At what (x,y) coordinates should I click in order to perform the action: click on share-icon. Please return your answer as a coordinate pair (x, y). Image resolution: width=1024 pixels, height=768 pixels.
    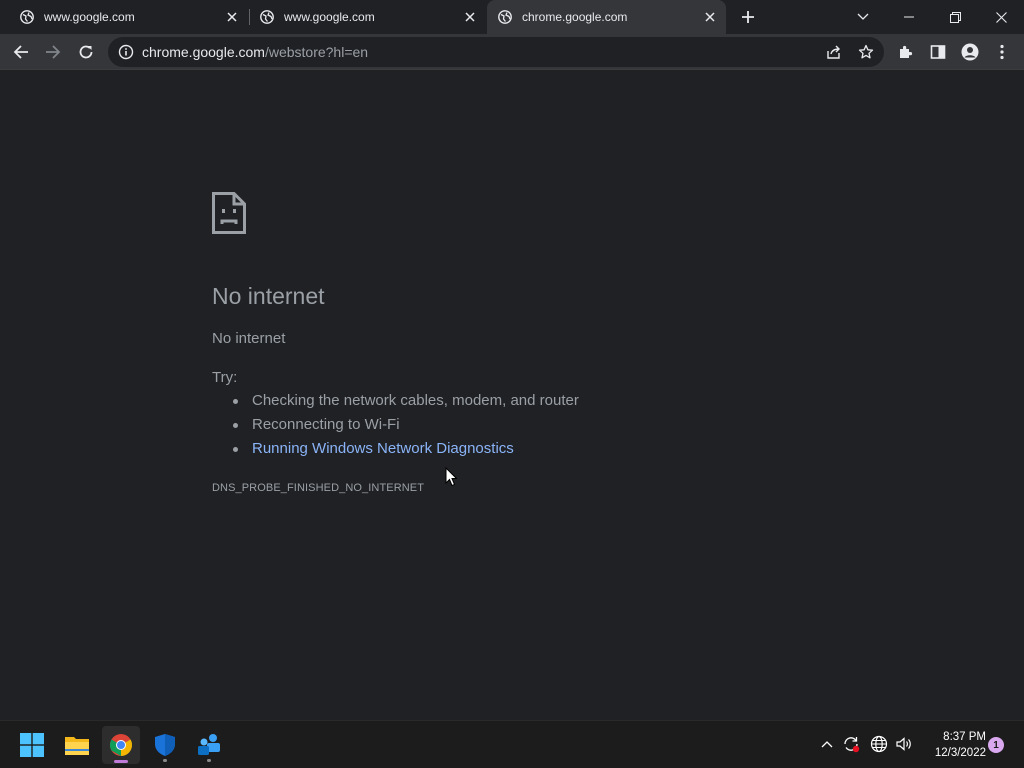
    Looking at the image, I should click on (834, 52).